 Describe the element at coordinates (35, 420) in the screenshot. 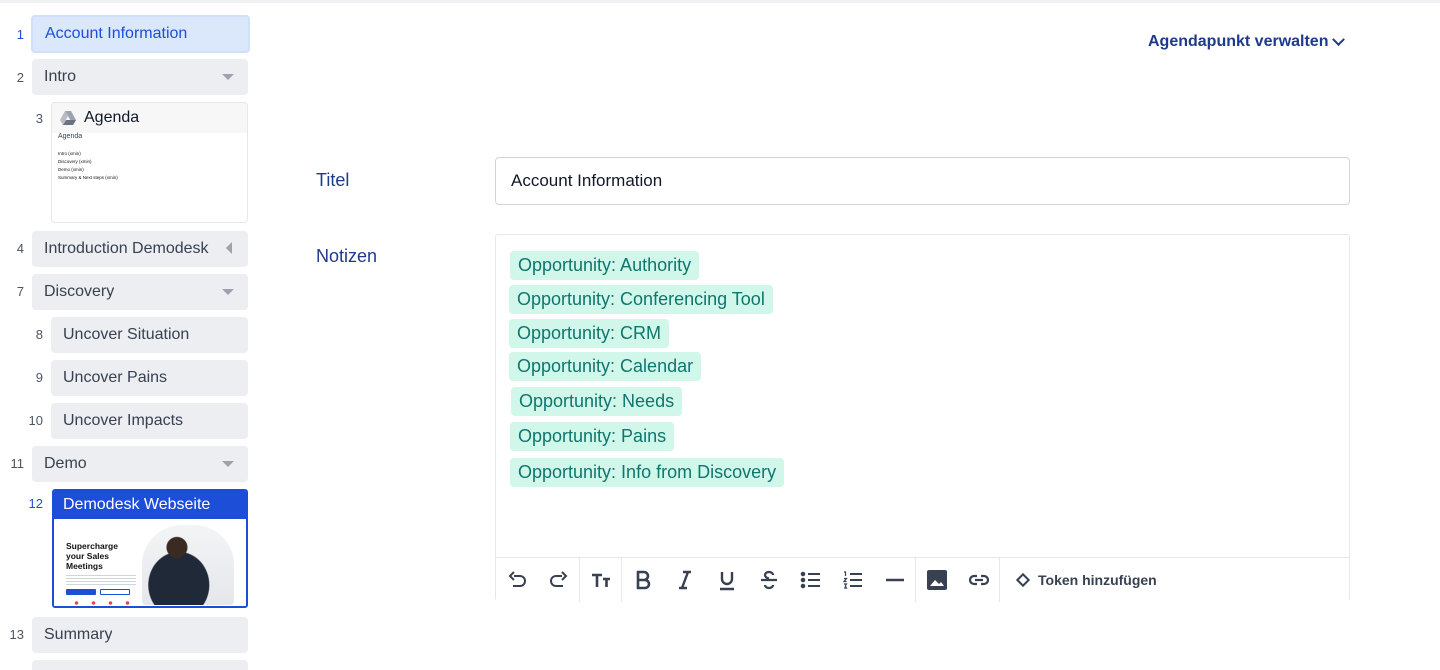

I see `item-number: 10` at that location.